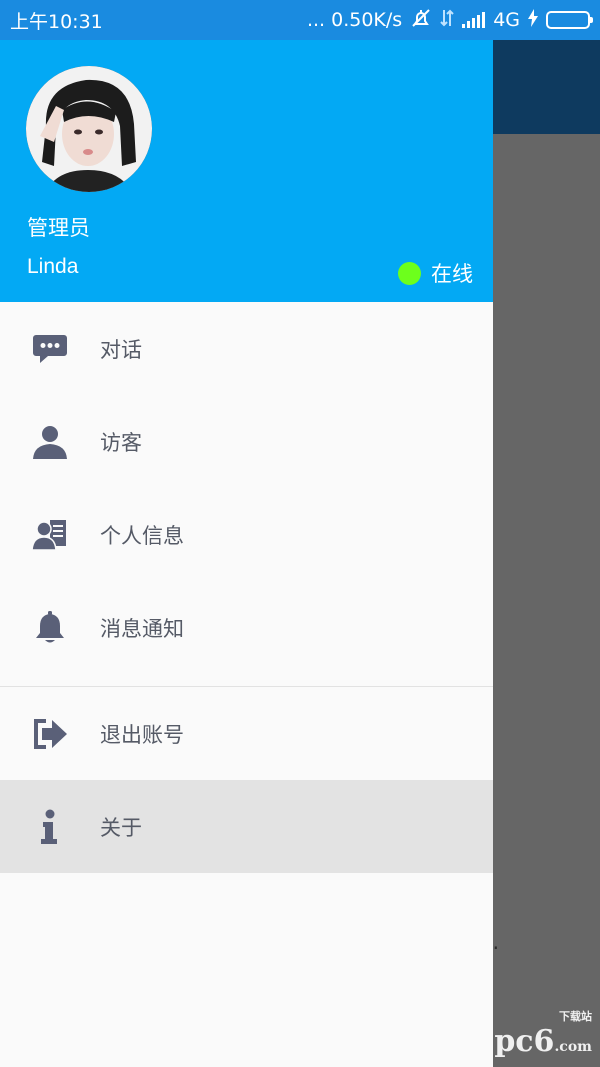  I want to click on menu-item-label: 消息通知, so click(142, 628).